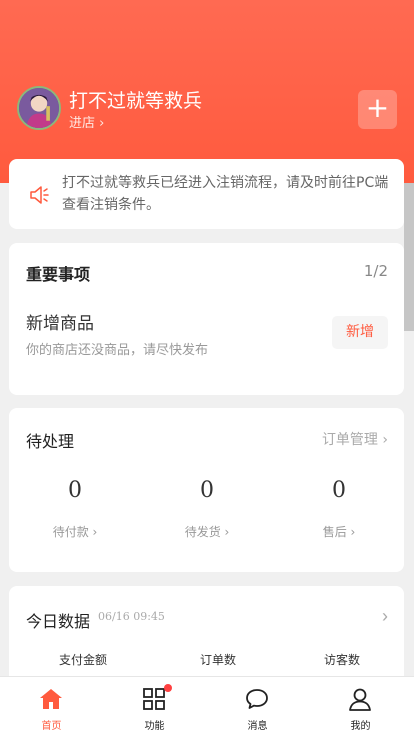  Describe the element at coordinates (51, 726) in the screenshot. I see `tab-home-label: 首页` at that location.